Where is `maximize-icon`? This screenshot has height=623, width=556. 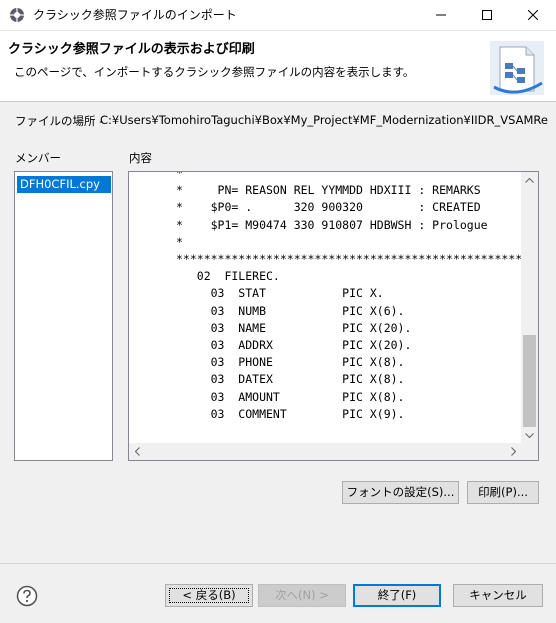
maximize-icon is located at coordinates (487, 15).